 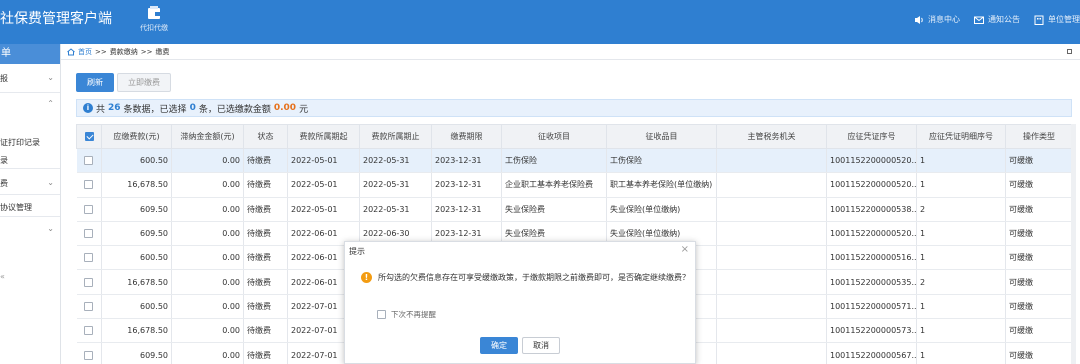 What do you see at coordinates (50, 103) in the screenshot?
I see `chevron-up-icon: ⌃` at bounding box center [50, 103].